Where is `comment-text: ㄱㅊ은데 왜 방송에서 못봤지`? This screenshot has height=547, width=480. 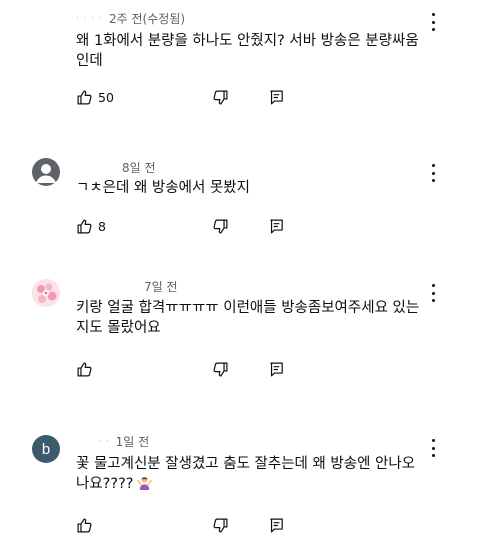 comment-text: ㄱㅊ은데 왜 방송에서 못봤지 is located at coordinates (266, 188).